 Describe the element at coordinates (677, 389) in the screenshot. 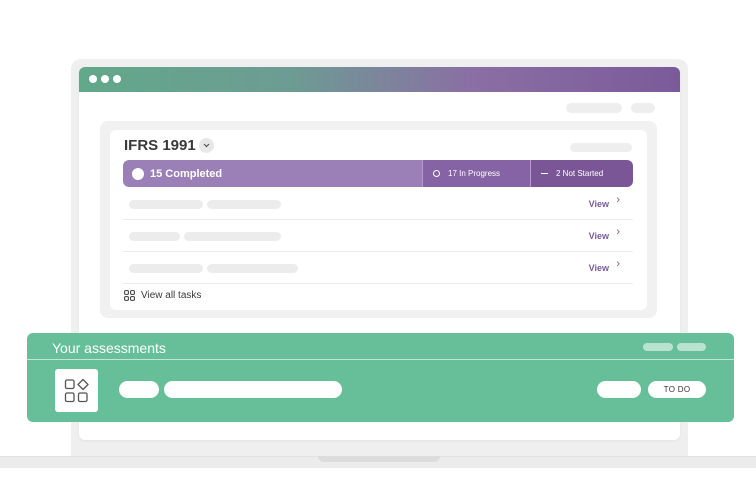

I see `status-badge: TO DO` at that location.